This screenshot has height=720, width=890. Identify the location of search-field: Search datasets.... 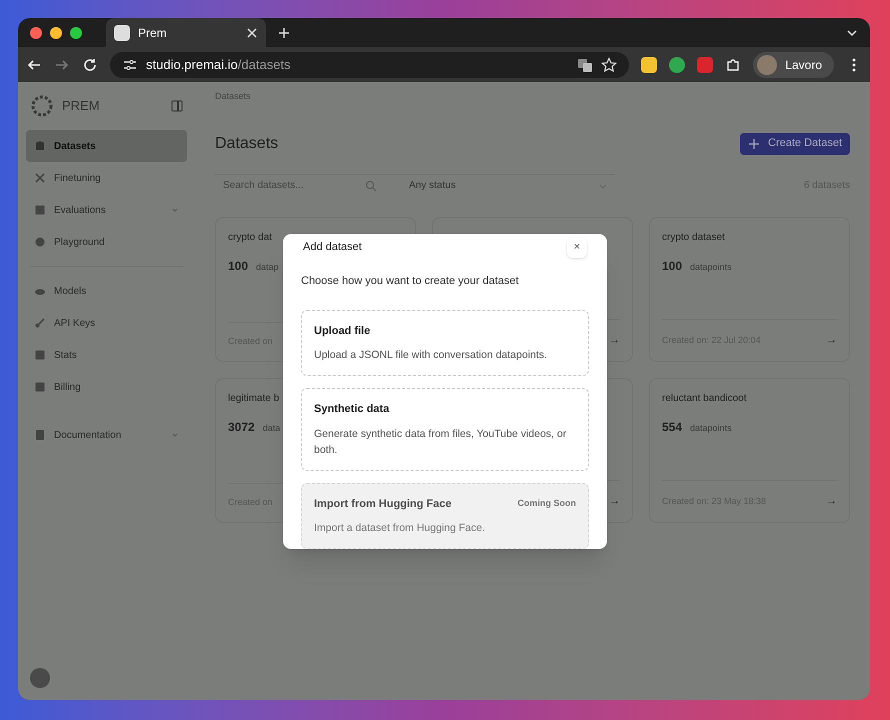
(294, 185).